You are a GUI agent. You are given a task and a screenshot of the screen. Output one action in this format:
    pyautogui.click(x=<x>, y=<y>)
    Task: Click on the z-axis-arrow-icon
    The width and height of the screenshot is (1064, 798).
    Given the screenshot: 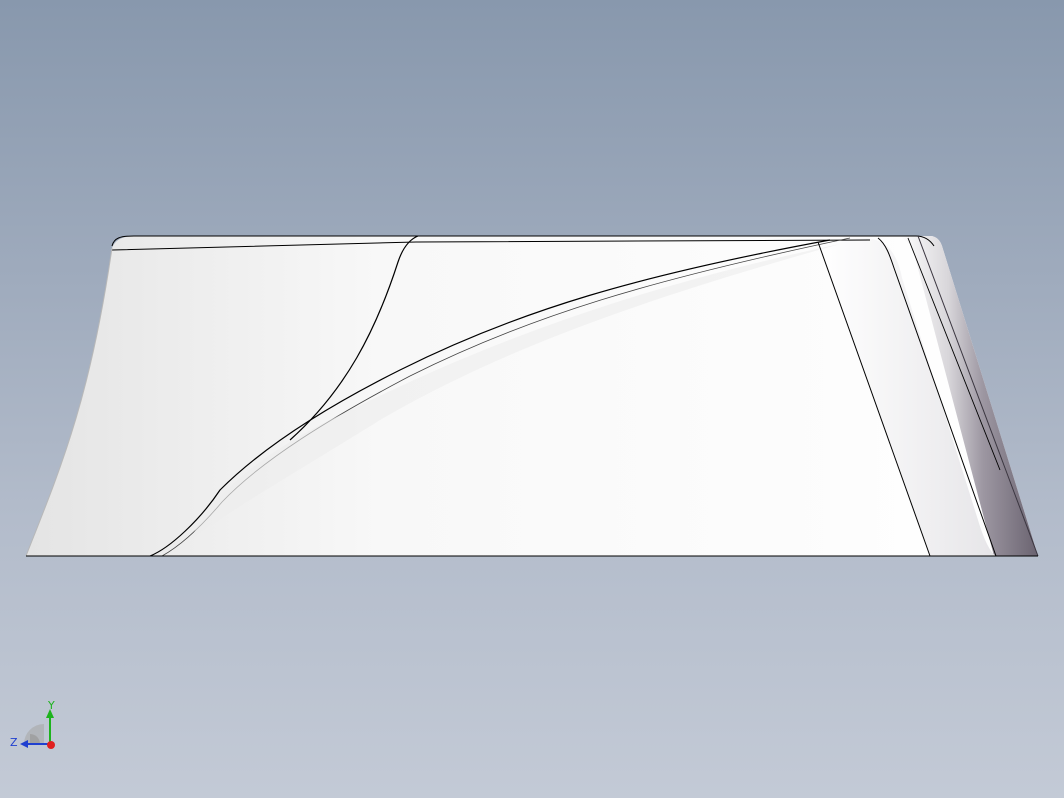 What is the action you would take?
    pyautogui.click(x=24, y=744)
    